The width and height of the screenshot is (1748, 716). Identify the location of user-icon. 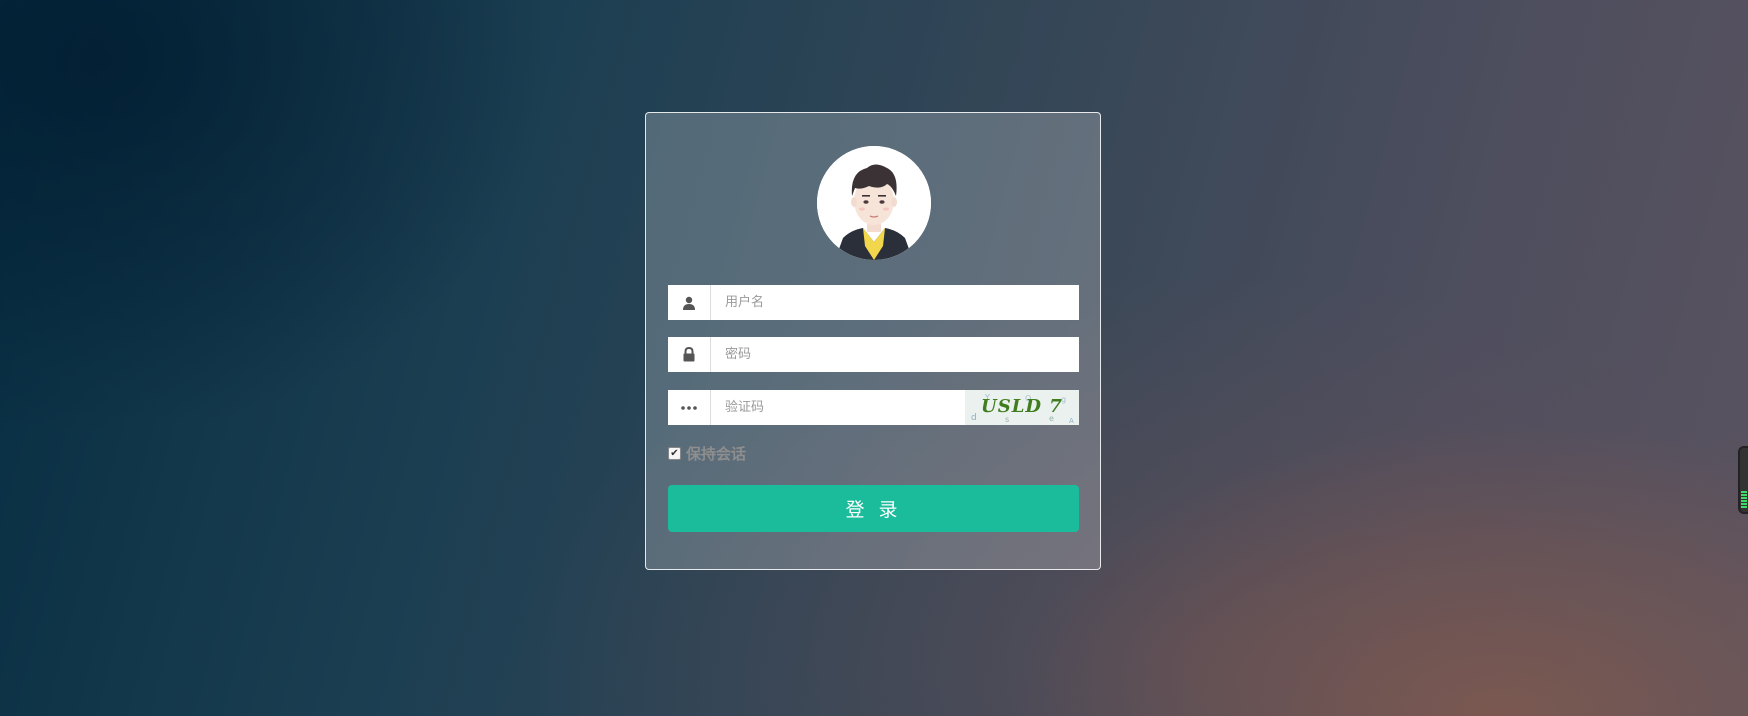
(689, 302).